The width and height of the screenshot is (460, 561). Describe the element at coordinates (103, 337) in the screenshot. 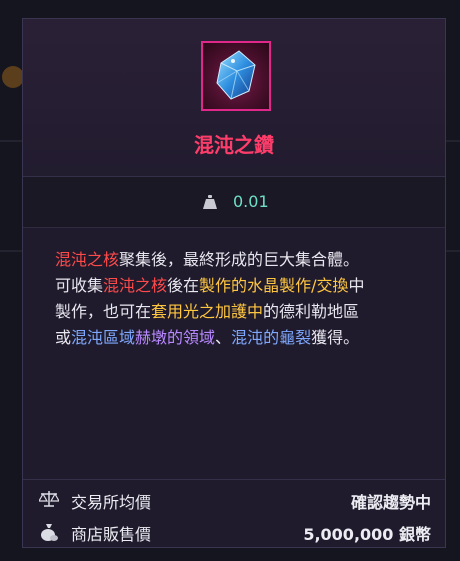

I see `description-segment: 混沌區域` at that location.